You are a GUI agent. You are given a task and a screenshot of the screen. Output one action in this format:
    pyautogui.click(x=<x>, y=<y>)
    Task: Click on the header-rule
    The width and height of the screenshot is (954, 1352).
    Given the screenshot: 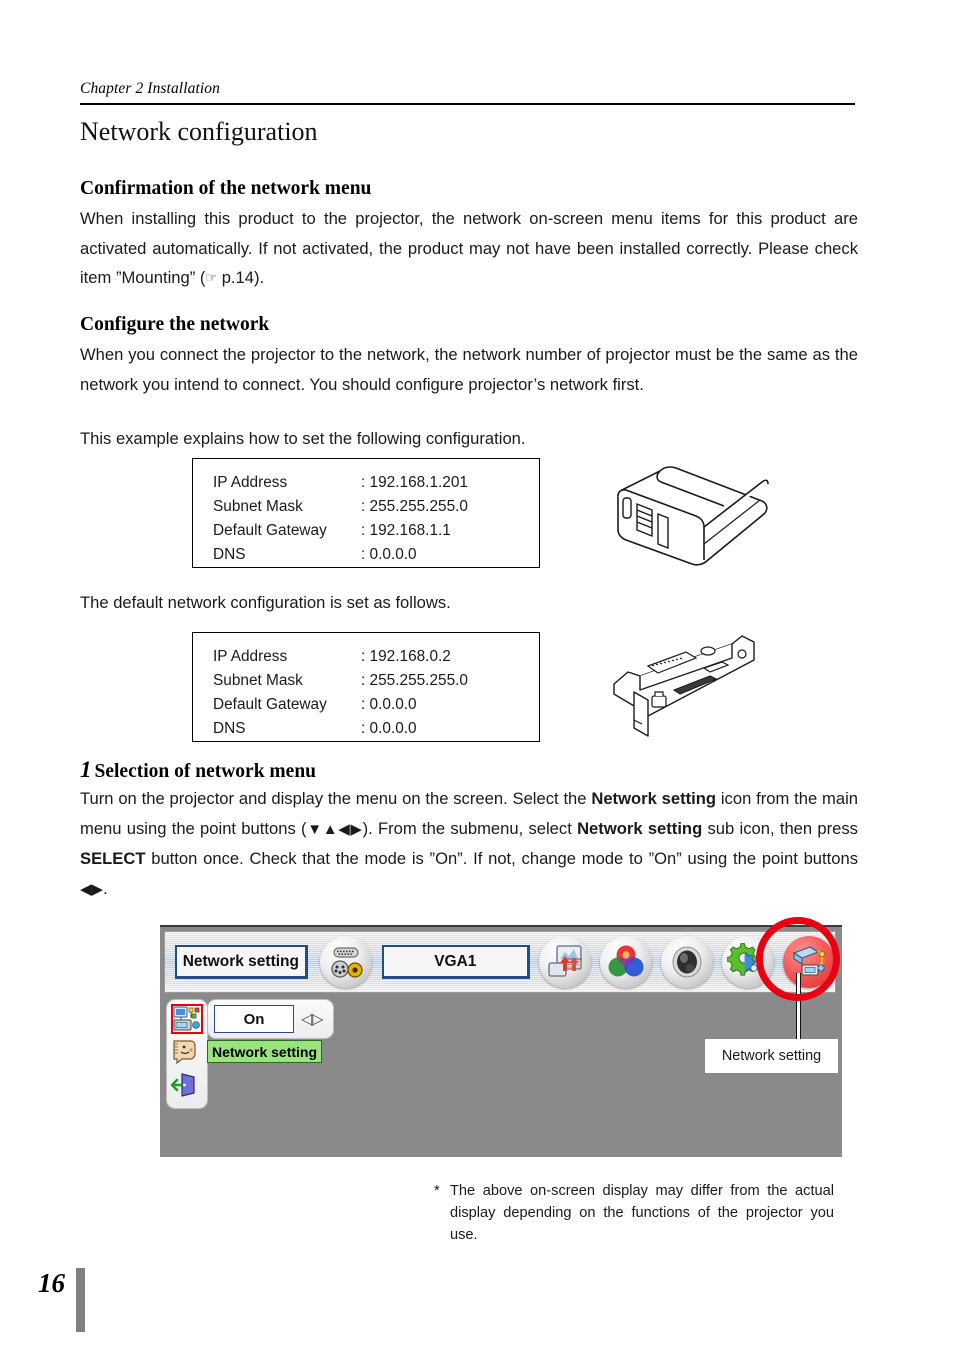 What is the action you would take?
    pyautogui.click(x=467, y=104)
    